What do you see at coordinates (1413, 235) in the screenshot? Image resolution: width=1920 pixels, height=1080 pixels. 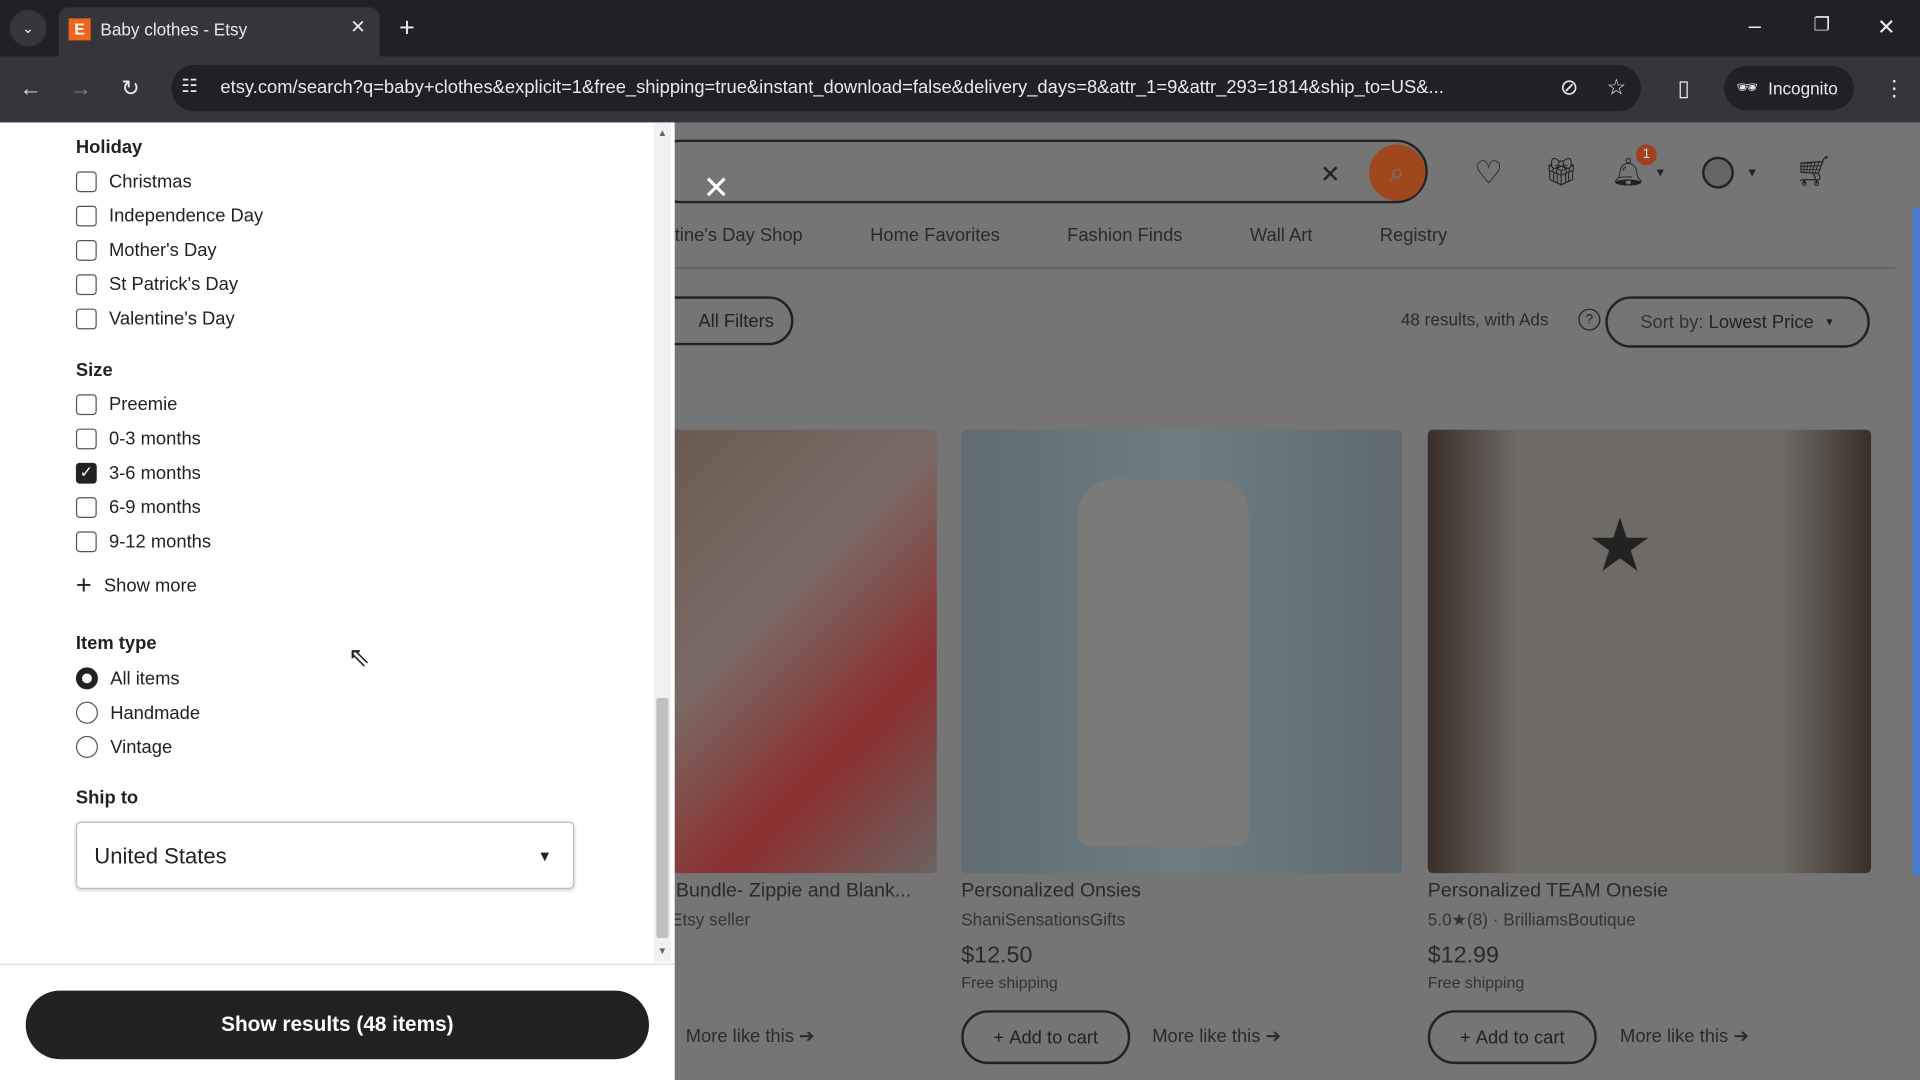 I see `nav-item: Registry` at bounding box center [1413, 235].